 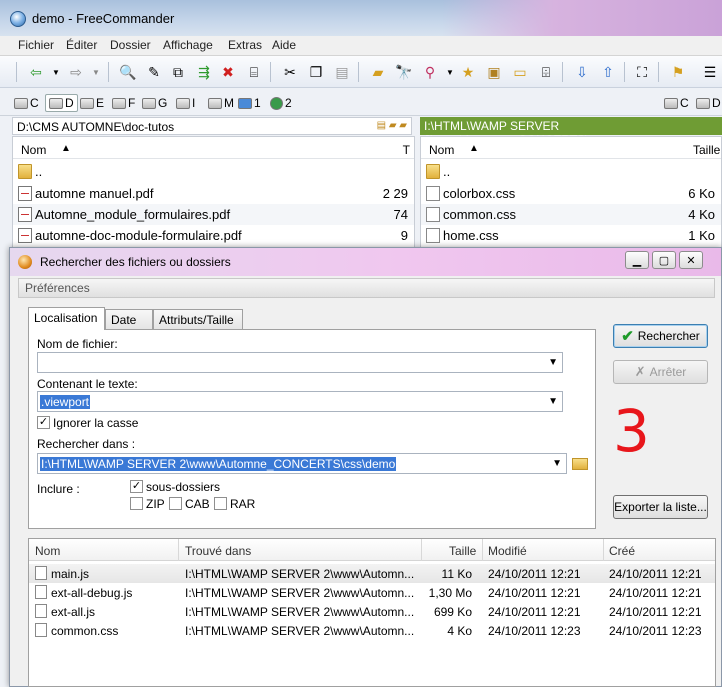 What do you see at coordinates (708, 103) in the screenshot?
I see `right-drive-d: D` at bounding box center [708, 103].